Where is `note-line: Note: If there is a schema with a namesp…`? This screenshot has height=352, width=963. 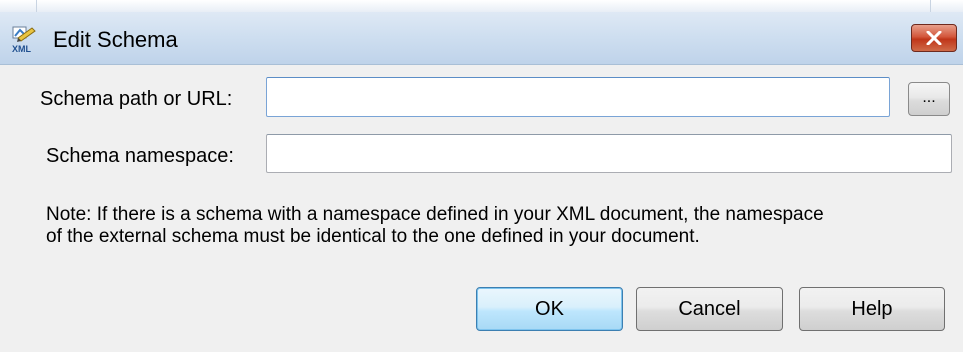
note-line: Note: If there is a schema with a namesp… is located at coordinates (435, 214).